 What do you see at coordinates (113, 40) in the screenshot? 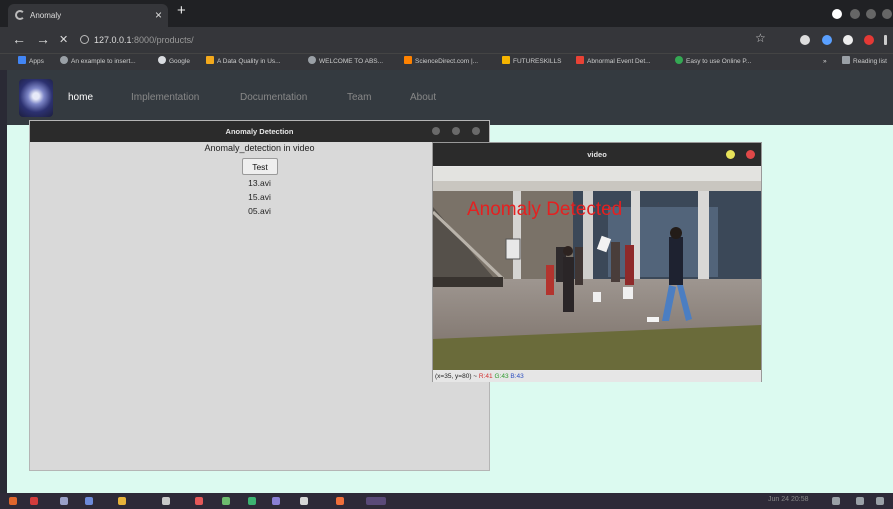
I see `url-host: 127.0.0.1` at bounding box center [113, 40].